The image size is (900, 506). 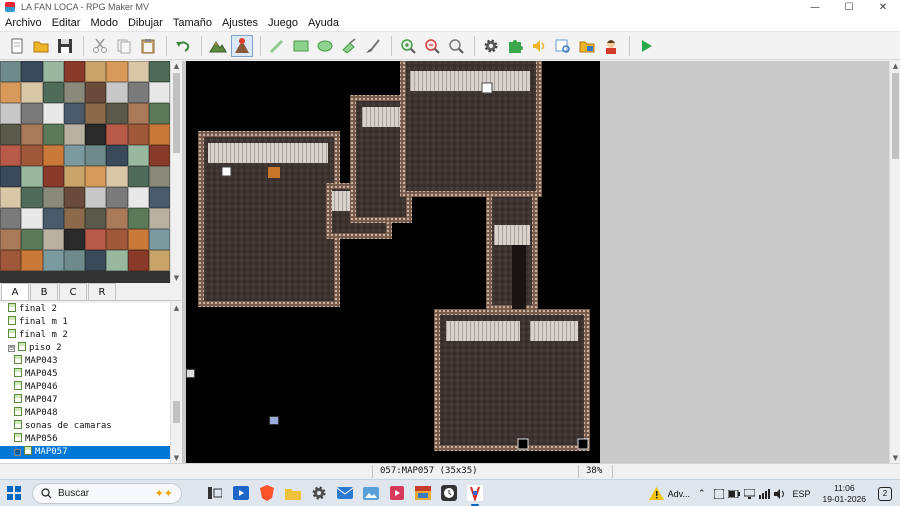 What do you see at coordinates (319, 493) in the screenshot?
I see `settings-app` at bounding box center [319, 493].